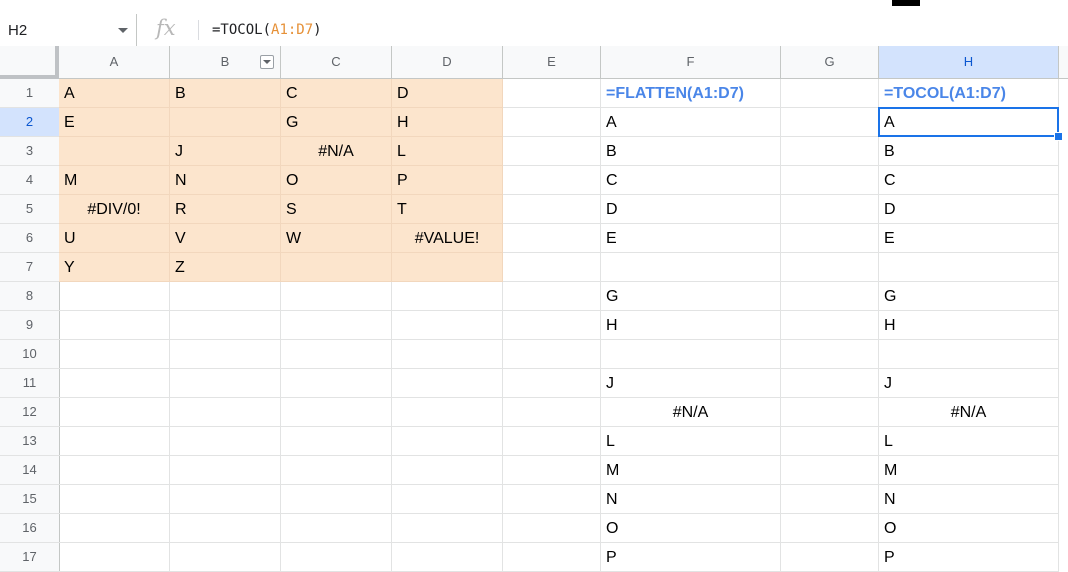 This screenshot has width=1068, height=572. What do you see at coordinates (830, 354) in the screenshot?
I see `cell-g10` at bounding box center [830, 354].